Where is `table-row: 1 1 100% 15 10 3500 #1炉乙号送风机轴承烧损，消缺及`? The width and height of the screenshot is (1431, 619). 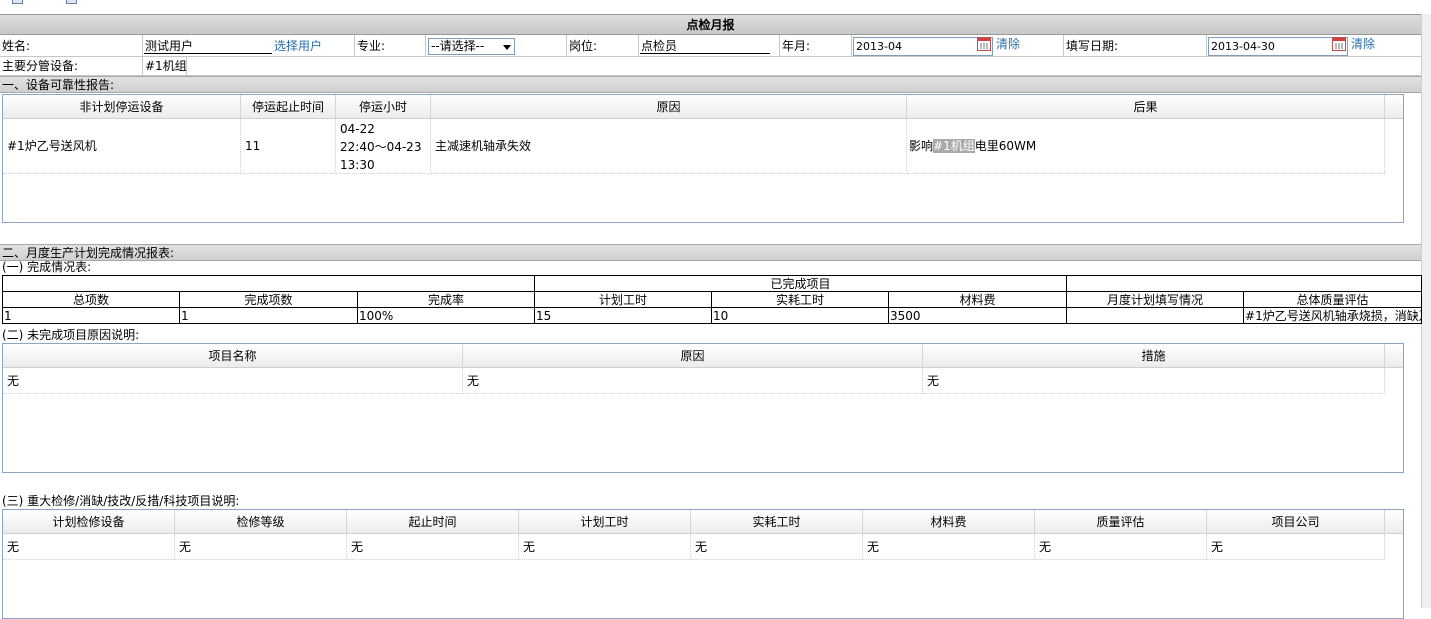 table-row: 1 1 100% 15 10 3500 #1炉乙号送风机轴承烧损，消缺及 is located at coordinates (712, 315).